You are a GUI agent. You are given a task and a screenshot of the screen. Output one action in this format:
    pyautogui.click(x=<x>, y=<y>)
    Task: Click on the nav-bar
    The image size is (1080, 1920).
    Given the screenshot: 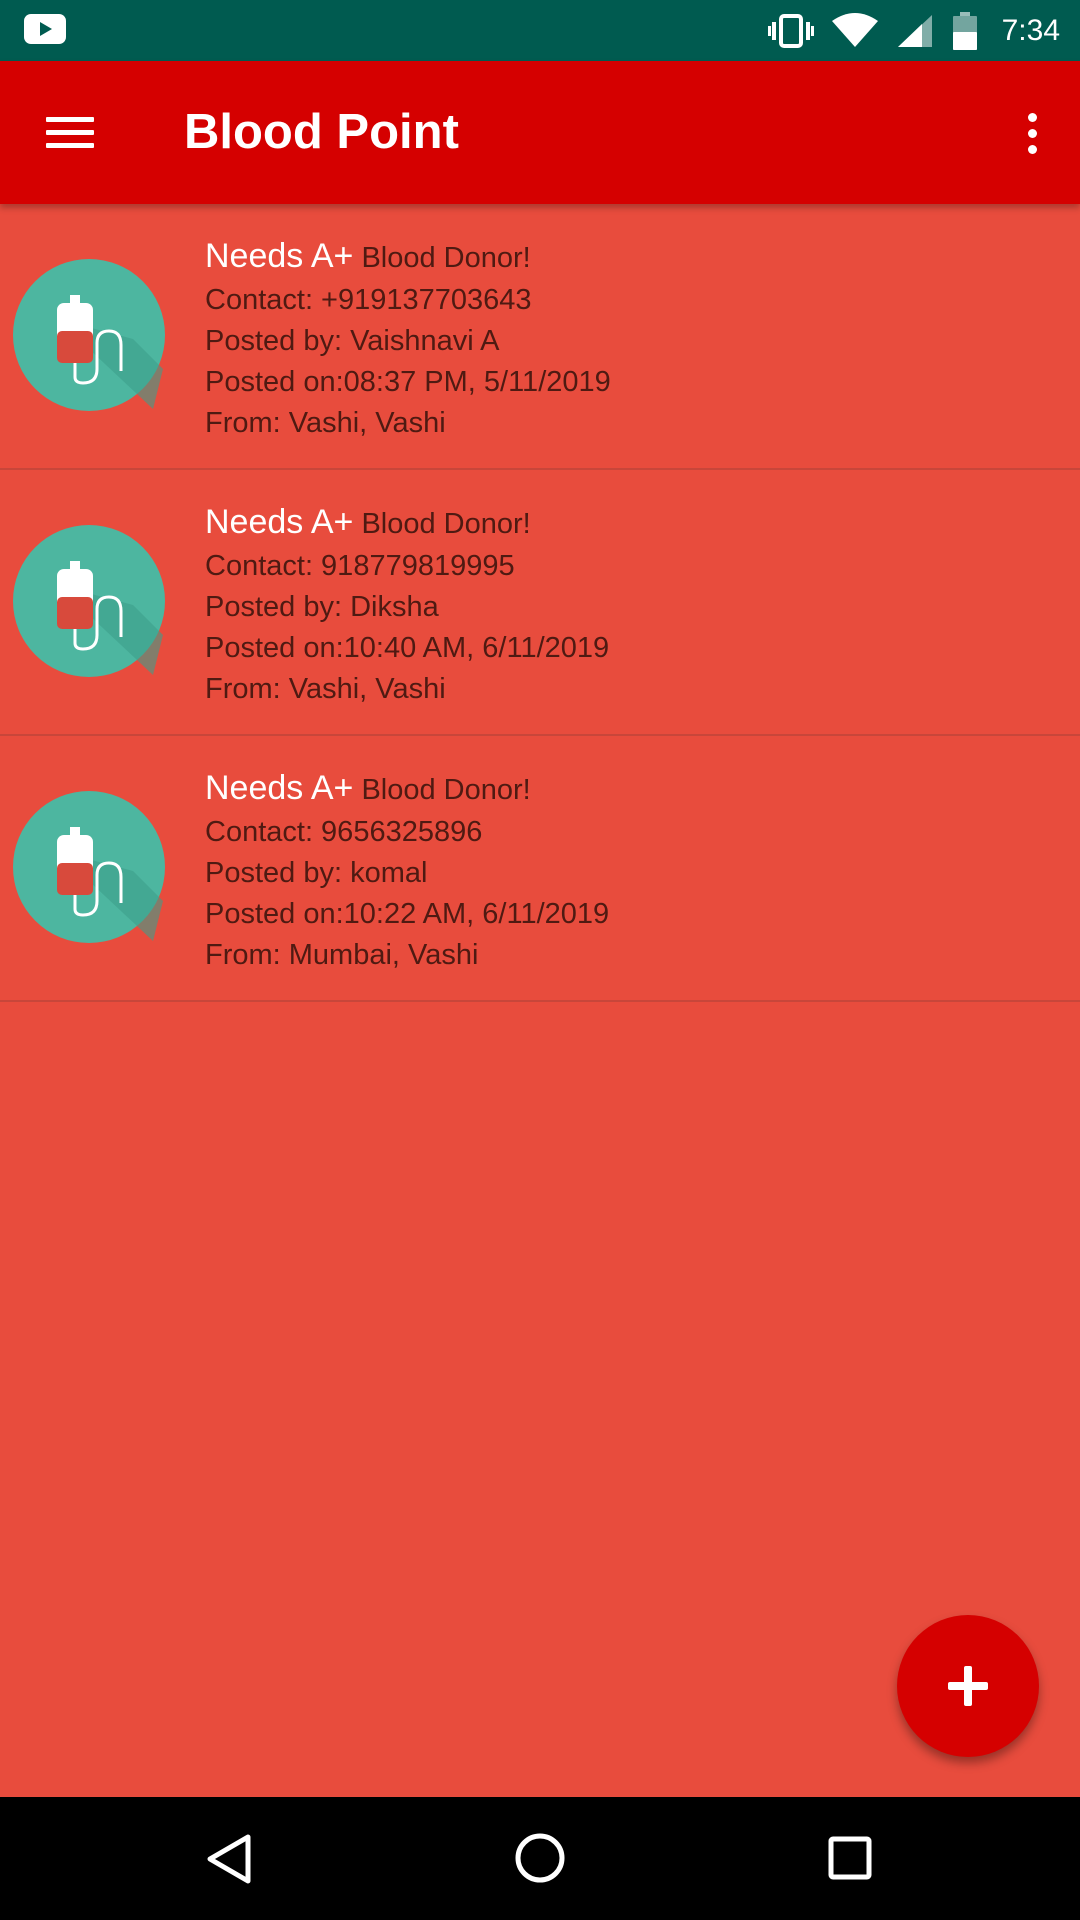 What is the action you would take?
    pyautogui.click(x=540, y=1858)
    